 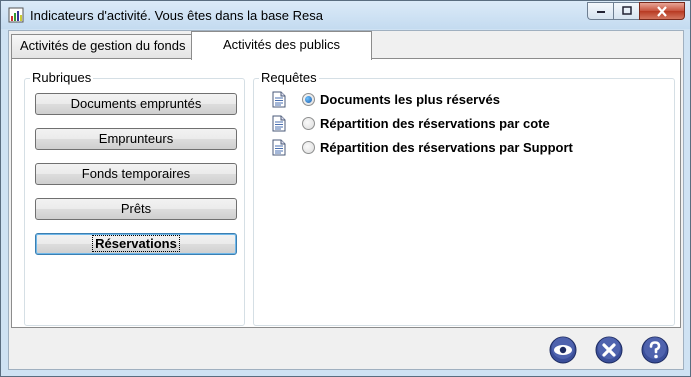 I want to click on documents-empruntes-button: Documents empruntés, so click(x=136, y=104).